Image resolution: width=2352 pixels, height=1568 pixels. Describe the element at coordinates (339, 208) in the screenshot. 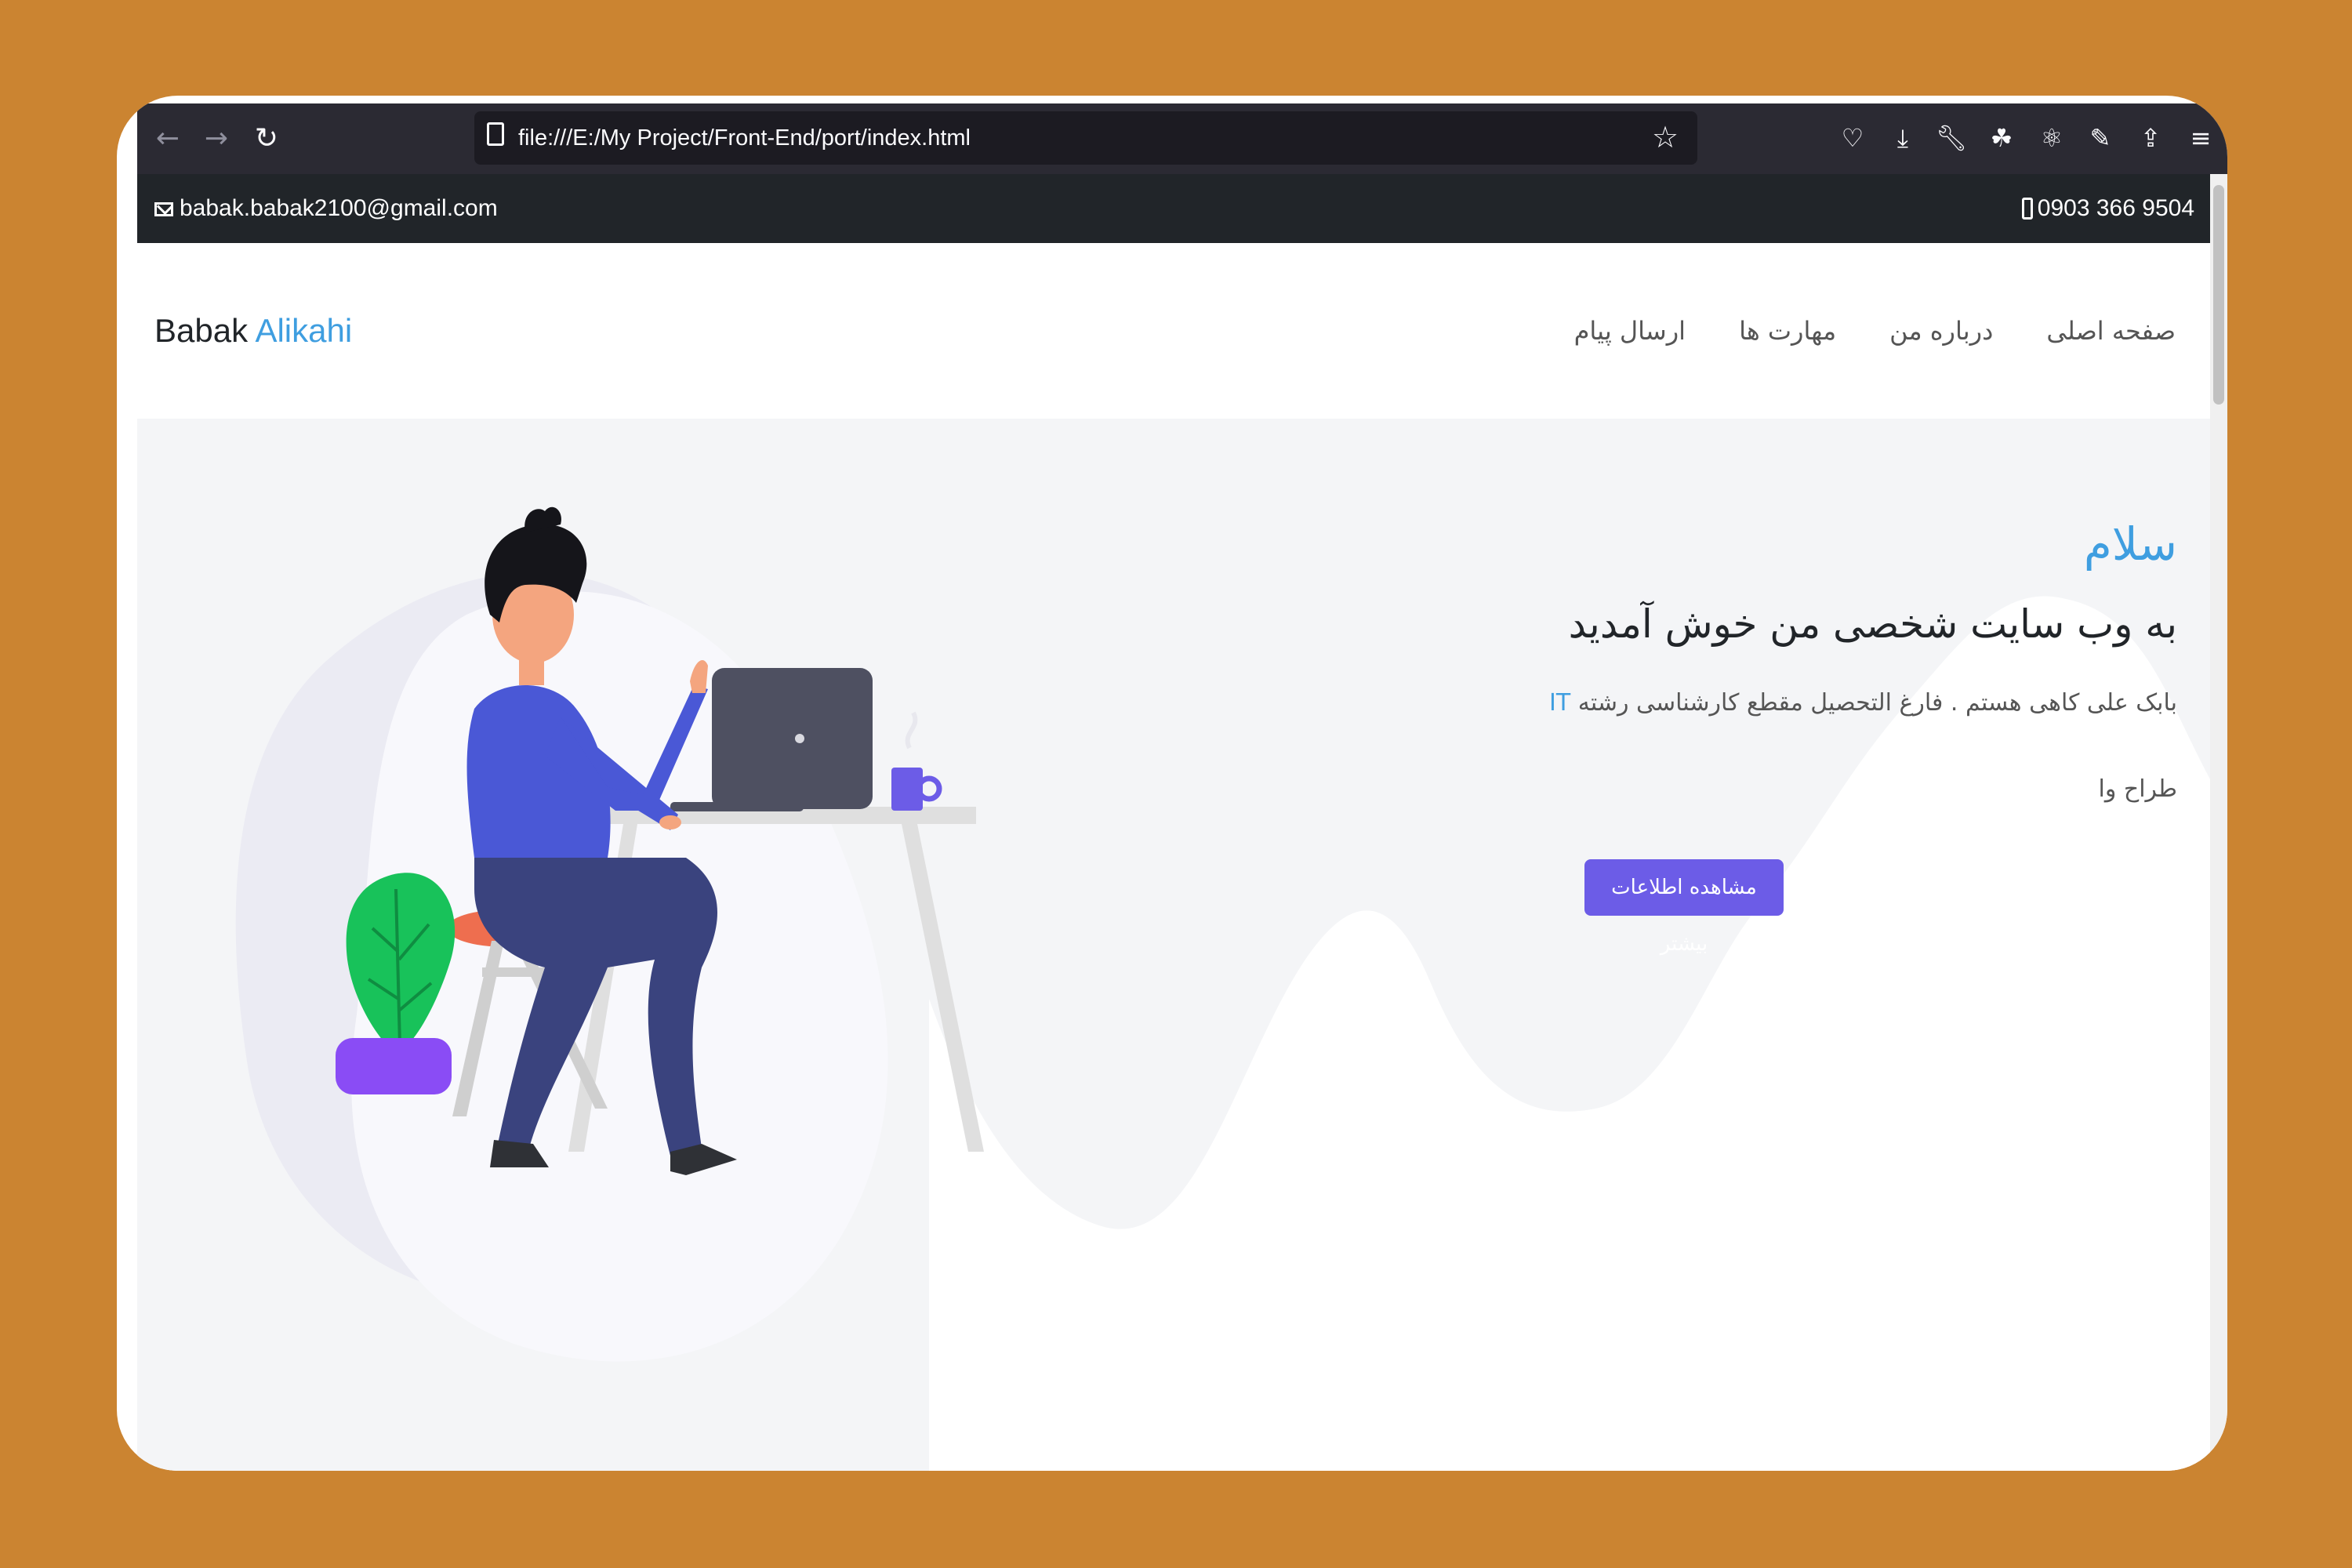

I see `email-text: babak.babak2100@gmail.com` at that location.